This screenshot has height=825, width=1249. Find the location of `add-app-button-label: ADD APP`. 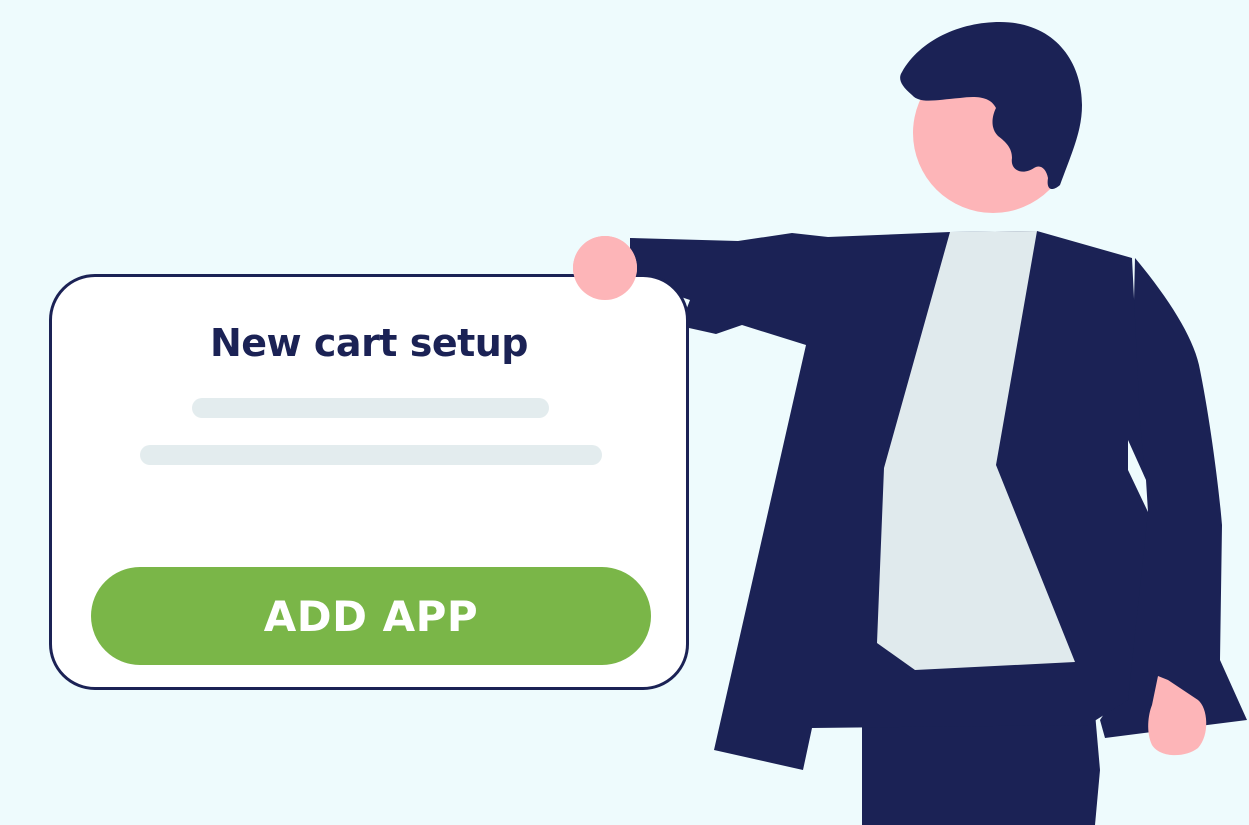

add-app-button-label: ADD APP is located at coordinates (371, 616).